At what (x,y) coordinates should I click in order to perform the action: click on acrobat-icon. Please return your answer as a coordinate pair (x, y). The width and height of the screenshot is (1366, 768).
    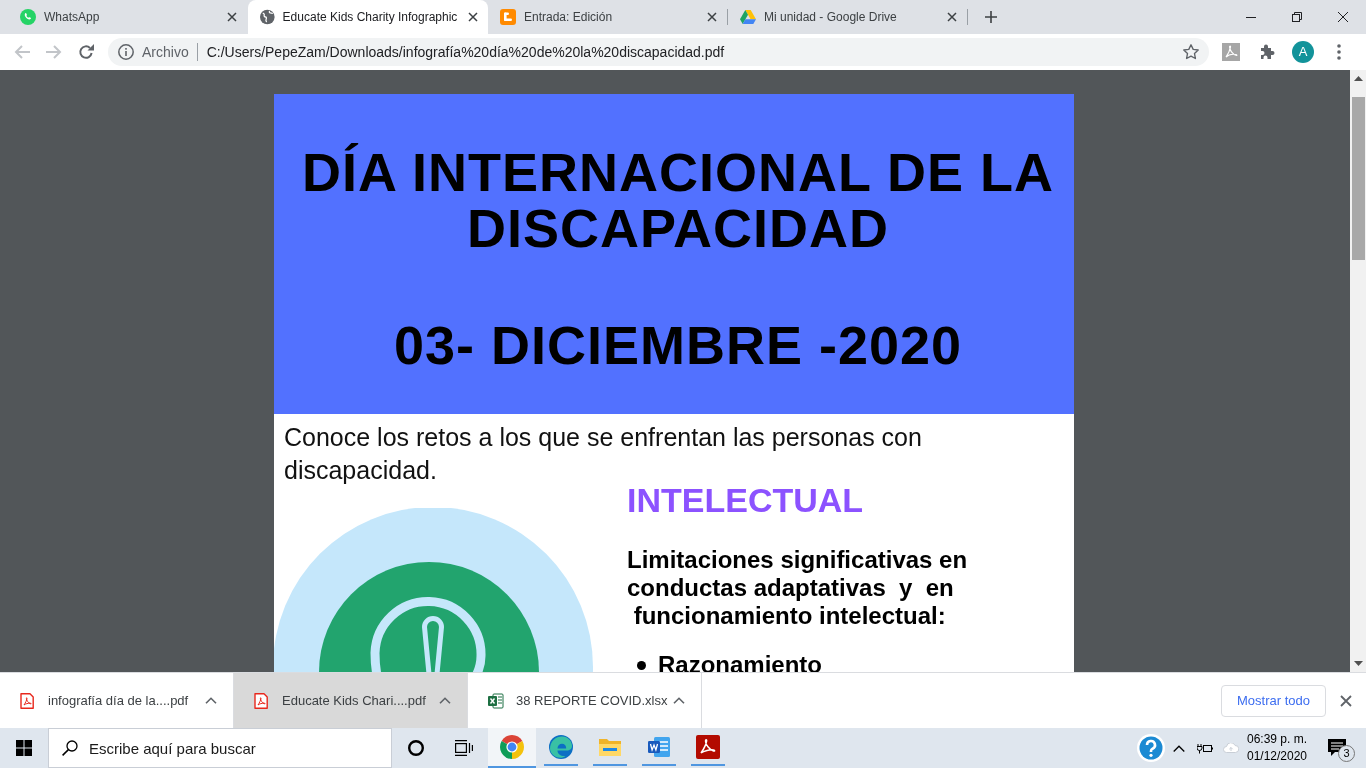
    Looking at the image, I should click on (708, 747).